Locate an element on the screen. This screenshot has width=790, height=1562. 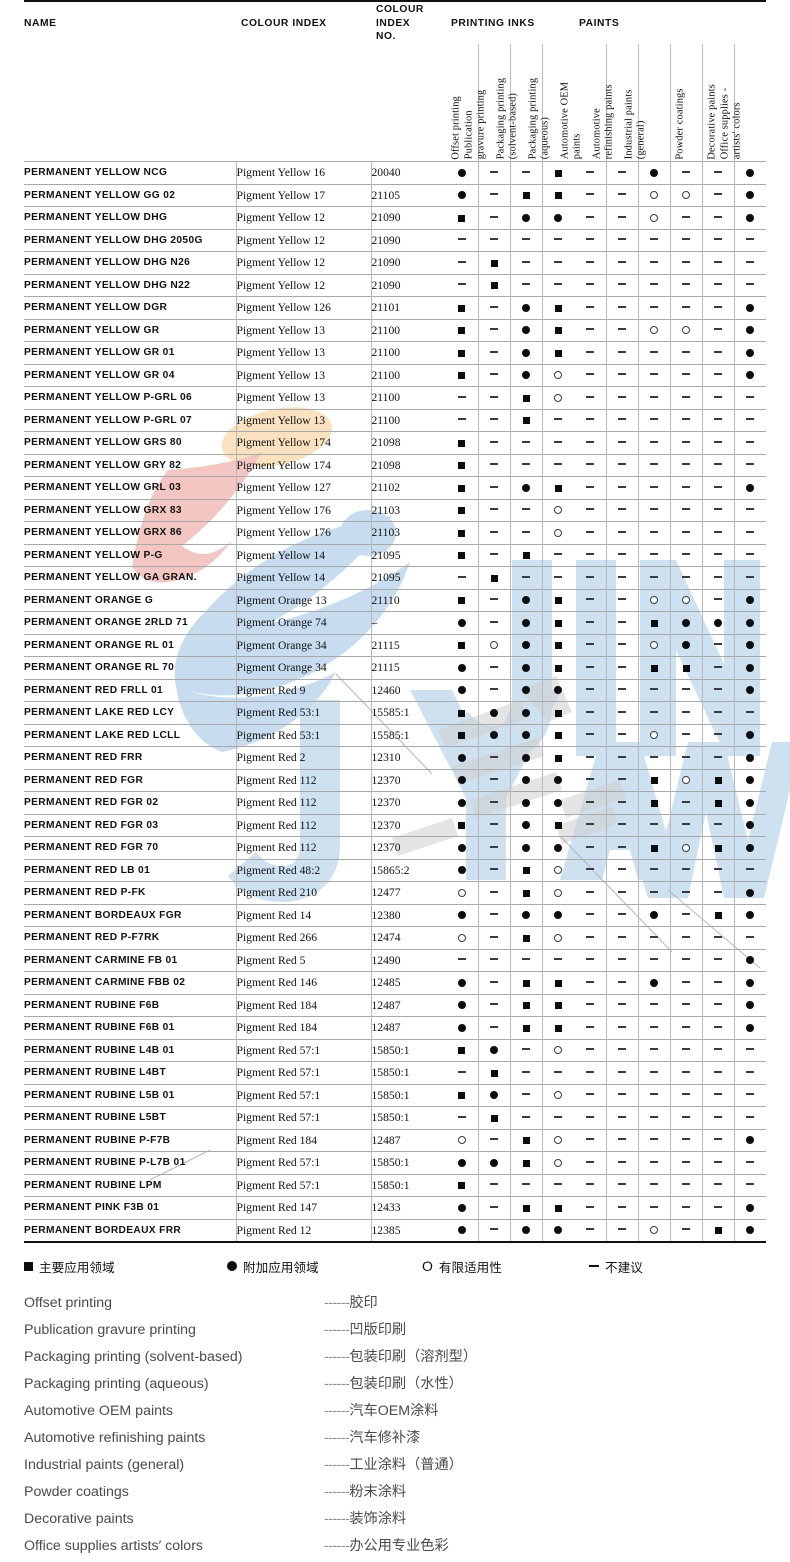
header-group-printing-inks: PRINTING INKS is located at coordinates (493, 23).